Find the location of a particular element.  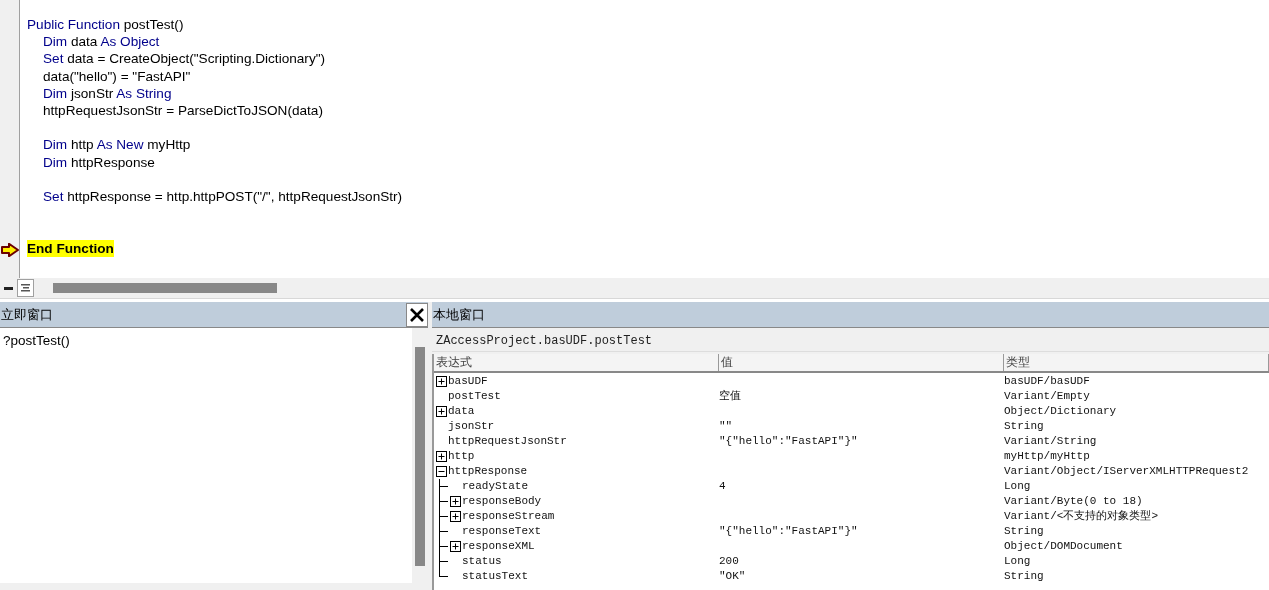

expression-text: responseStream is located at coordinates (508, 516).